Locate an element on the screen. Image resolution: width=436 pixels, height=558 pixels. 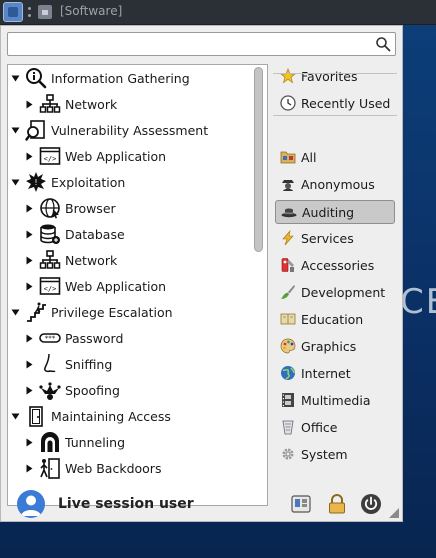
database-icon is located at coordinates (50, 234).